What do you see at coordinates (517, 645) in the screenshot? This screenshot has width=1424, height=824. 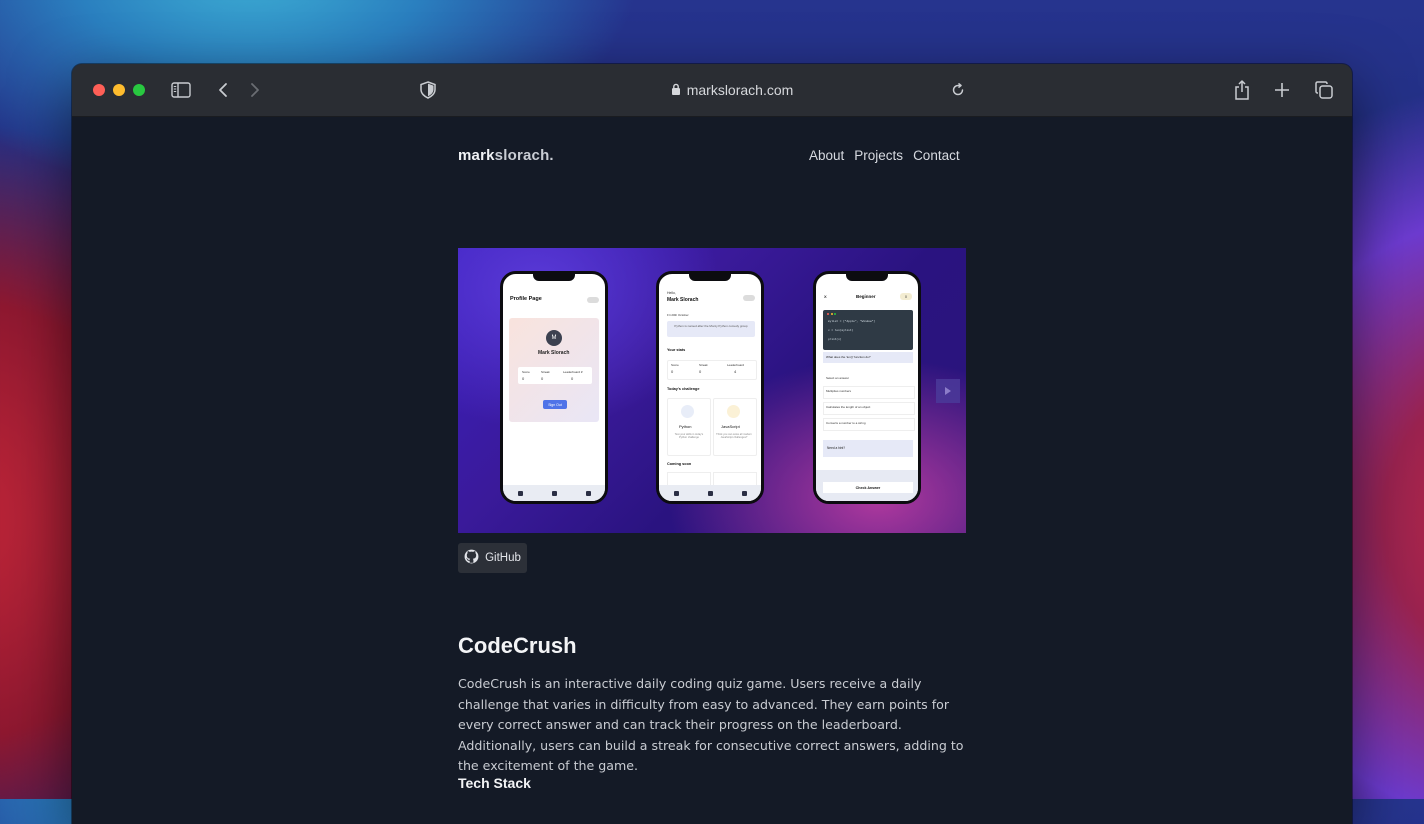 I see `project-title: CodeCrush` at bounding box center [517, 645].